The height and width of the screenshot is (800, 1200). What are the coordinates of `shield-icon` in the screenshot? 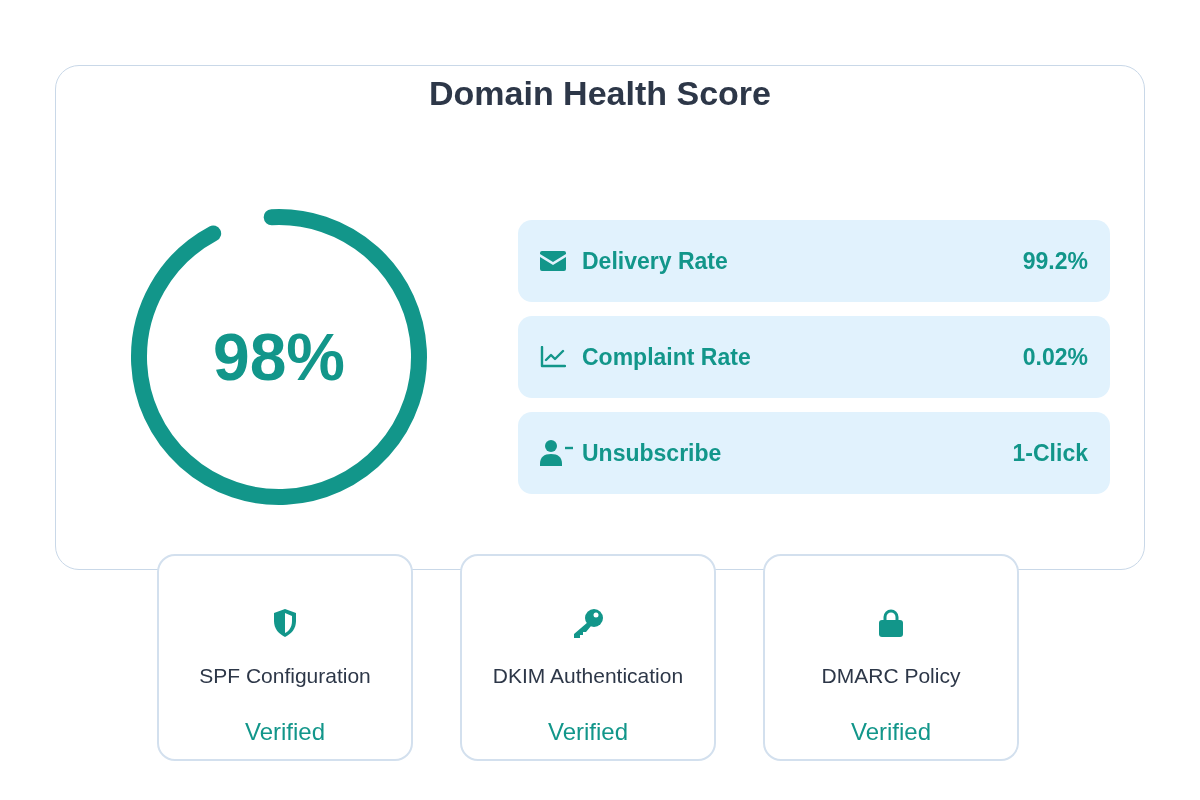 It's located at (285, 623).